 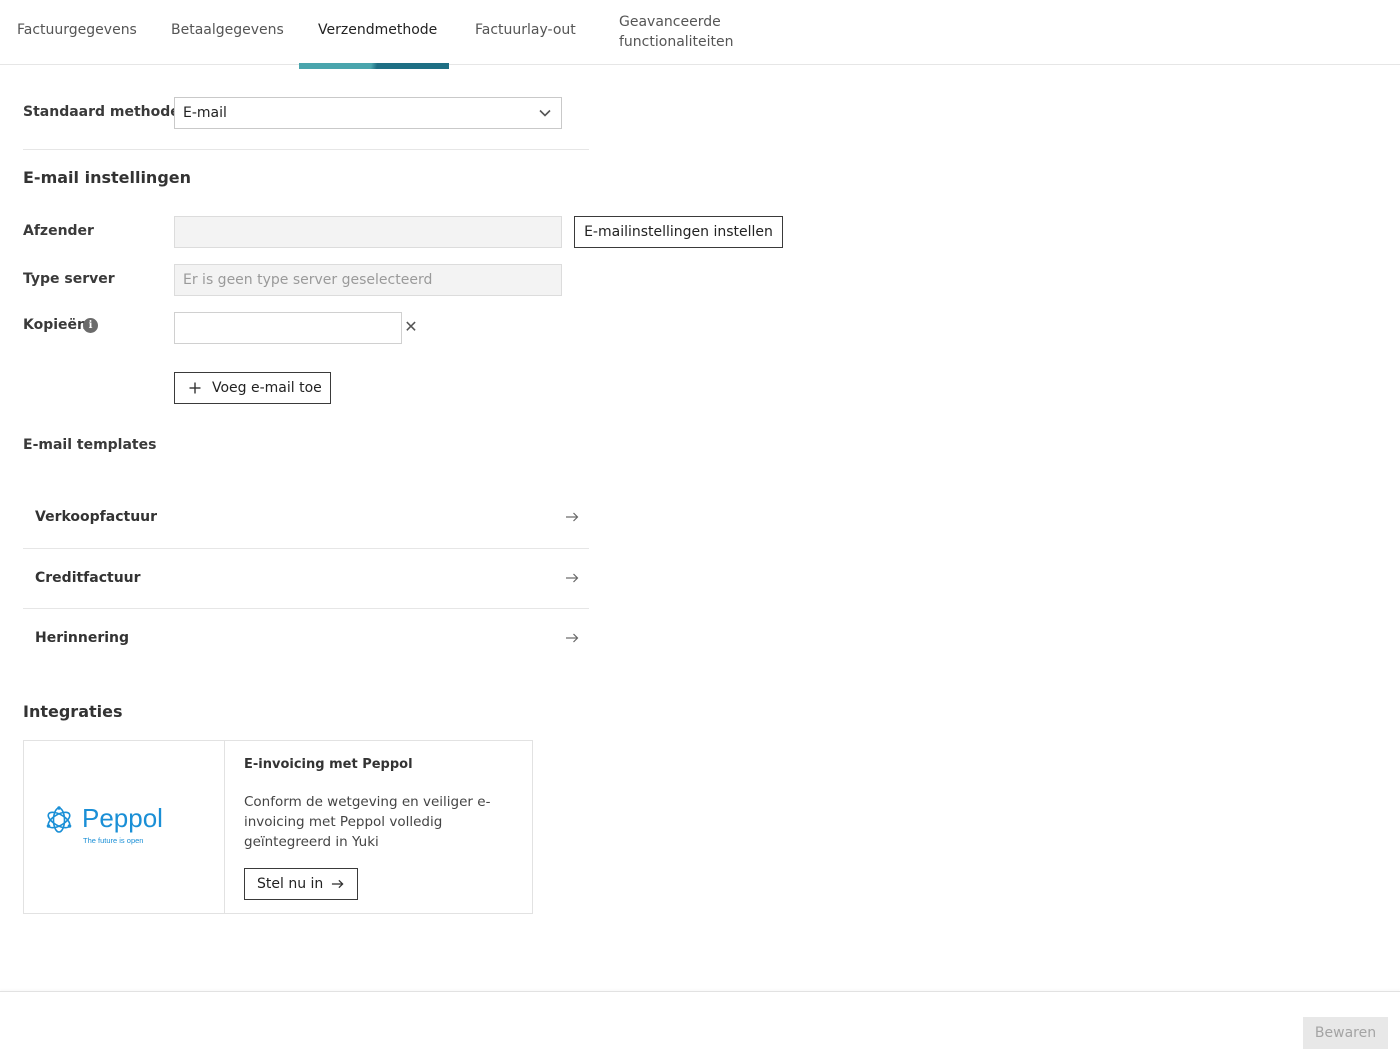 I want to click on copies-label: Kopieën, so click(x=55, y=325).